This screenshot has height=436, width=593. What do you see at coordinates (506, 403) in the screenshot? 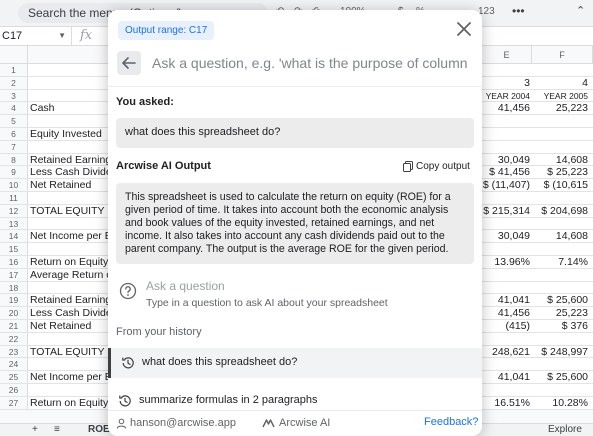
I see `cell-e: 16.51%` at bounding box center [506, 403].